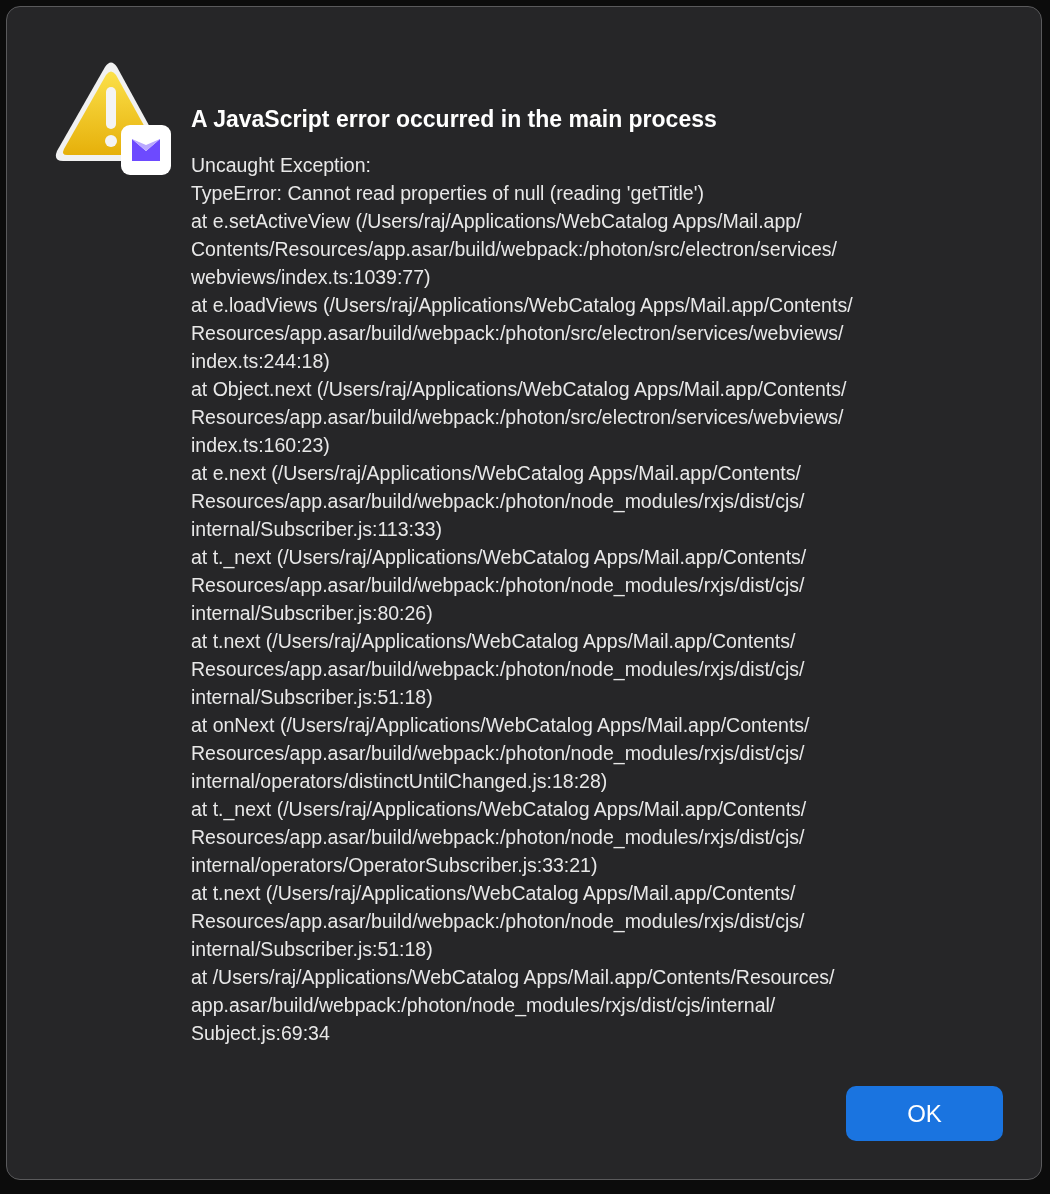 Image resolution: width=1050 pixels, height=1194 pixels. Describe the element at coordinates (514, 249) in the screenshot. I see `error-message-line: Contents/Resources/app.asar/build/webpack:/photon/src/electron/services/` at that location.